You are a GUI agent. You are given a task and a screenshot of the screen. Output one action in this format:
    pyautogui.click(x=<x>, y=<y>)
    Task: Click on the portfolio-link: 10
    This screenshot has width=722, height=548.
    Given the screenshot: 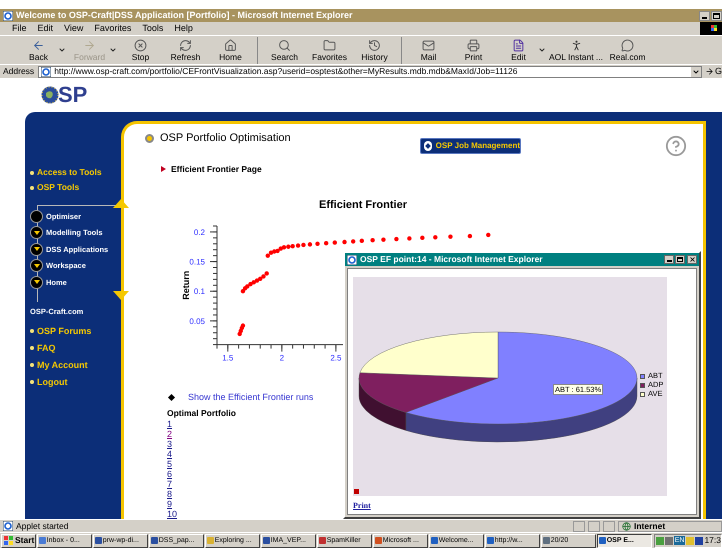 What is the action you would take?
    pyautogui.click(x=172, y=514)
    